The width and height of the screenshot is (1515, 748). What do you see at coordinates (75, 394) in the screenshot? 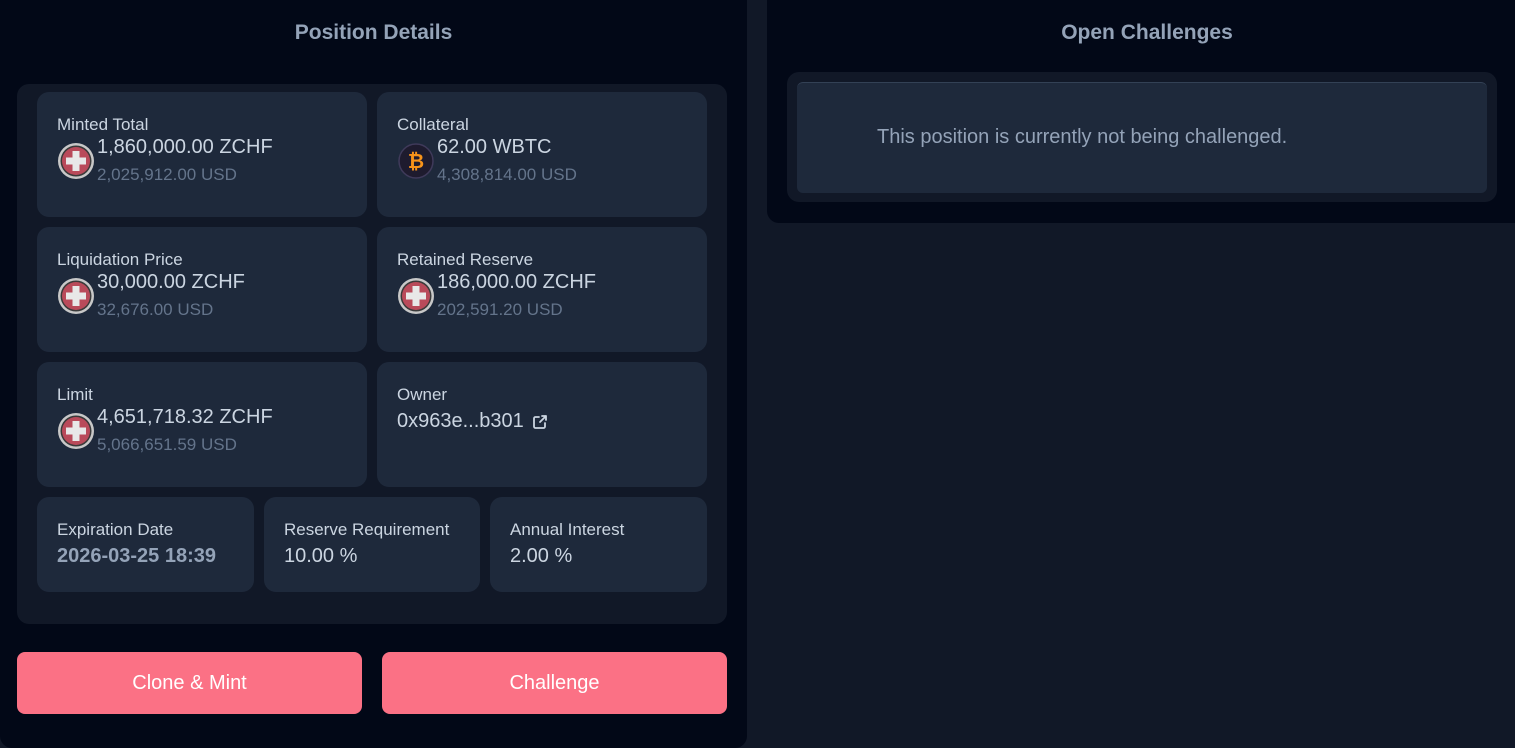
I see `limit-label: Limit` at bounding box center [75, 394].